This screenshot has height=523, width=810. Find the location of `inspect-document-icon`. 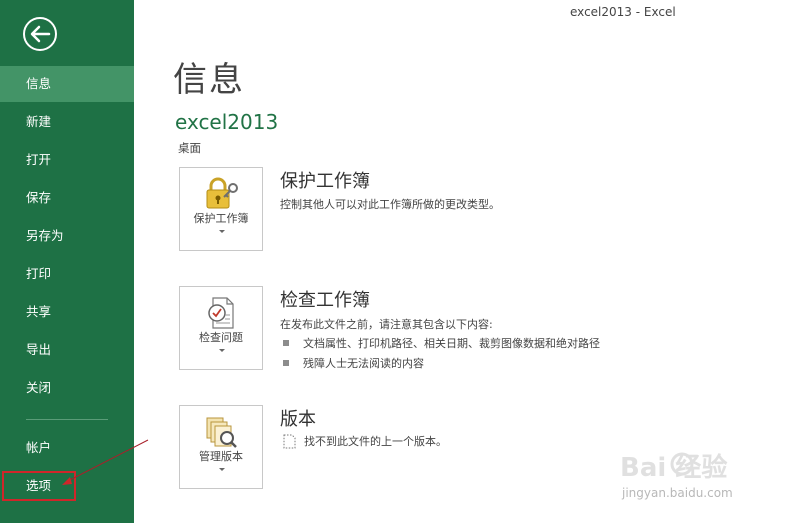

inspect-document-icon is located at coordinates (221, 313).